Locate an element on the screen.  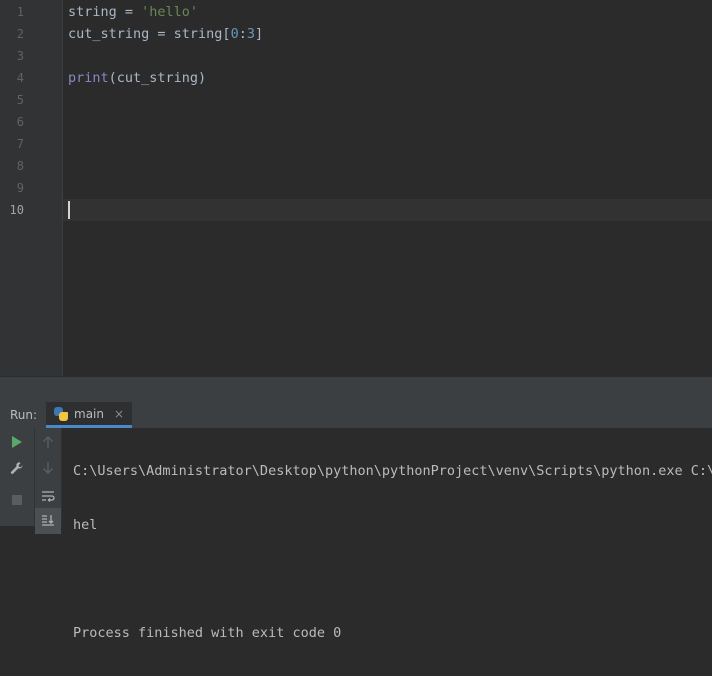
arrow-up-icon is located at coordinates (48, 442).